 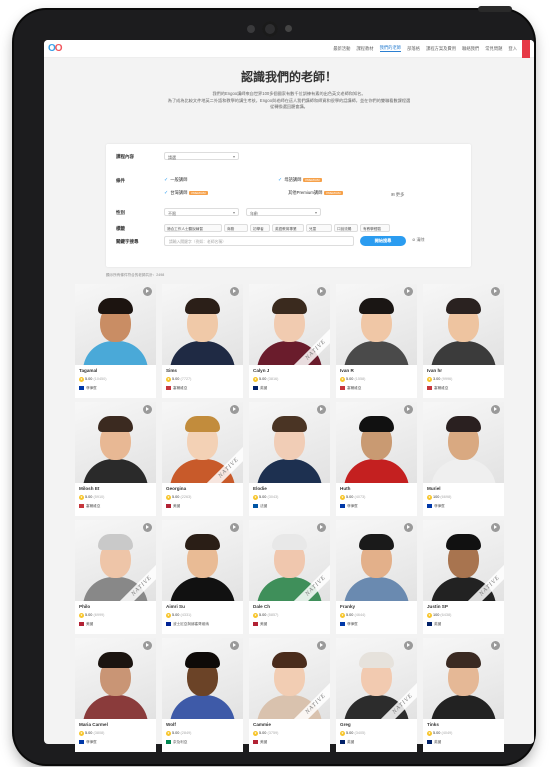 What do you see at coordinates (422, 48) in the screenshot?
I see `nav-menu: 最新活動 課程教材 我們的老師 部落格 課程方案及費用 聯絡我們 常見問題 登入` at bounding box center [422, 48].